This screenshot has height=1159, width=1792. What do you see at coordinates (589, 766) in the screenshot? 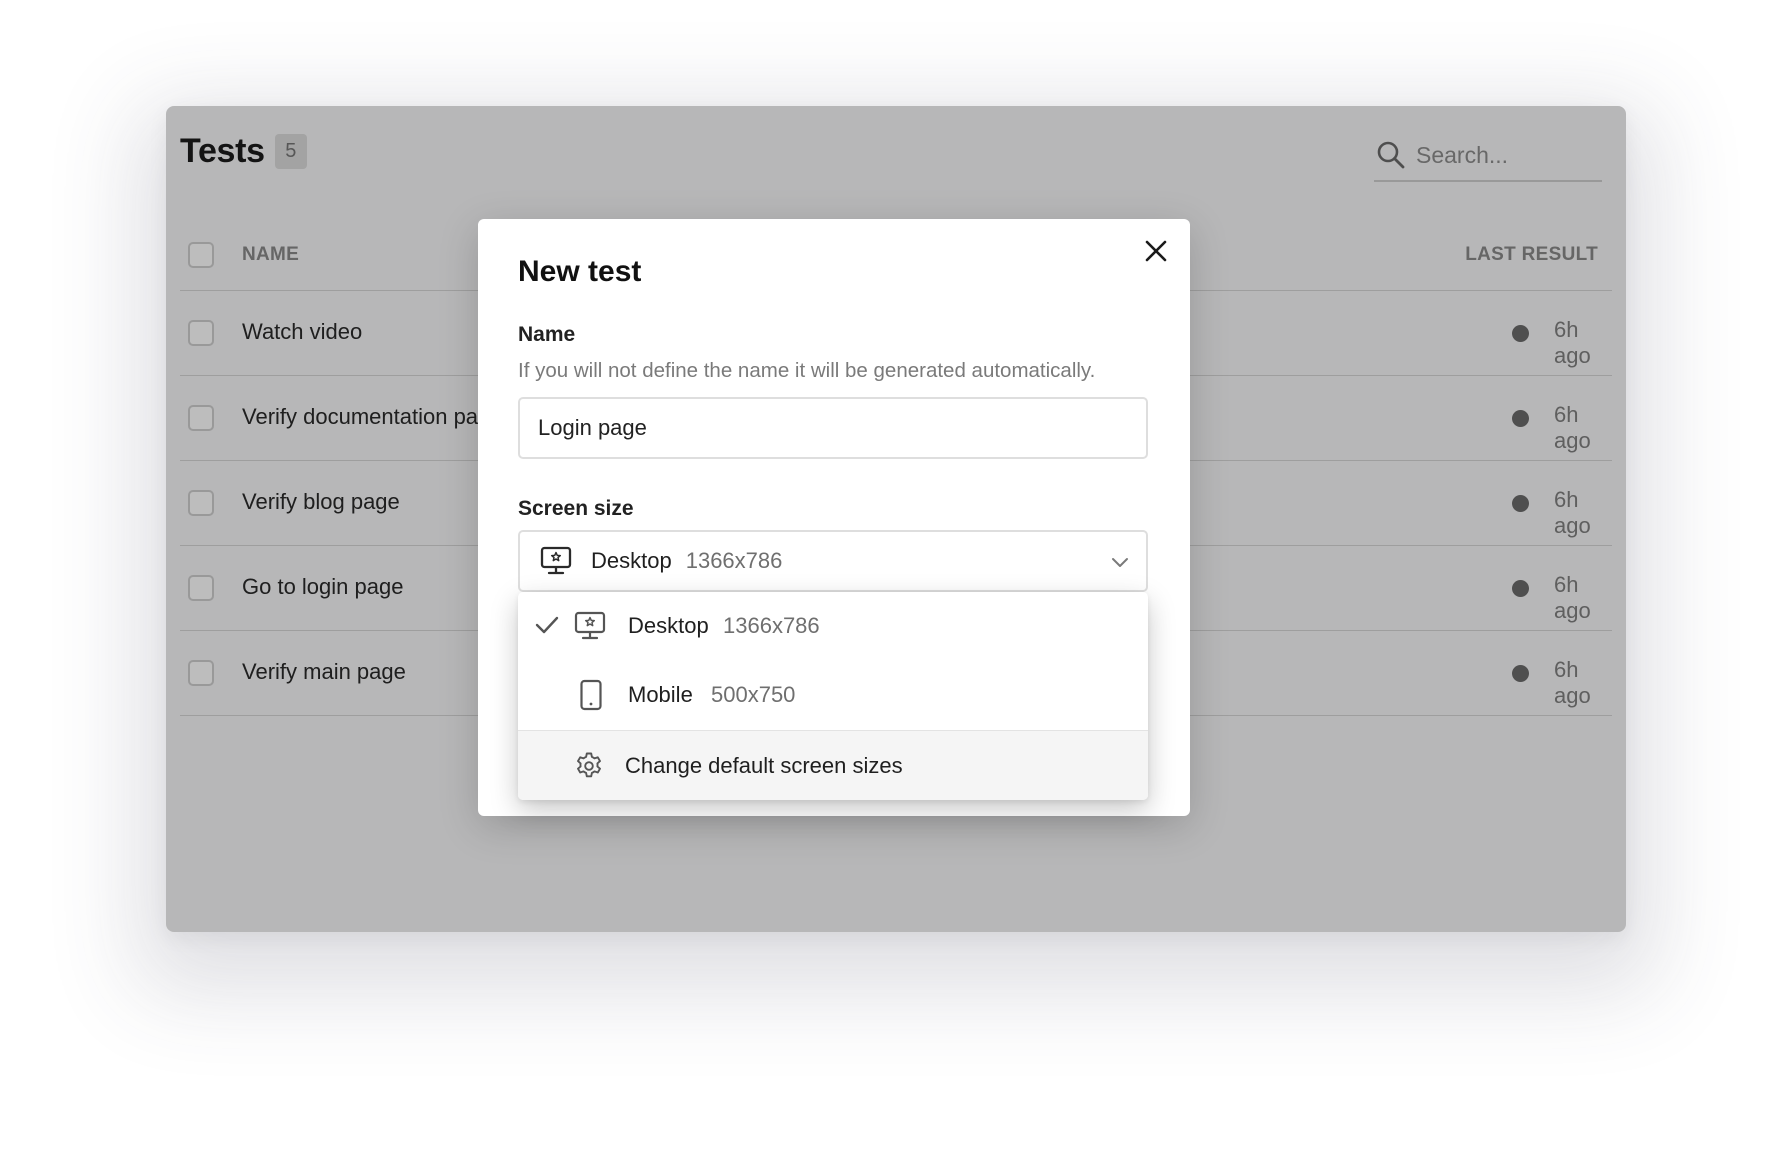
I see `gear-icon` at bounding box center [589, 766].